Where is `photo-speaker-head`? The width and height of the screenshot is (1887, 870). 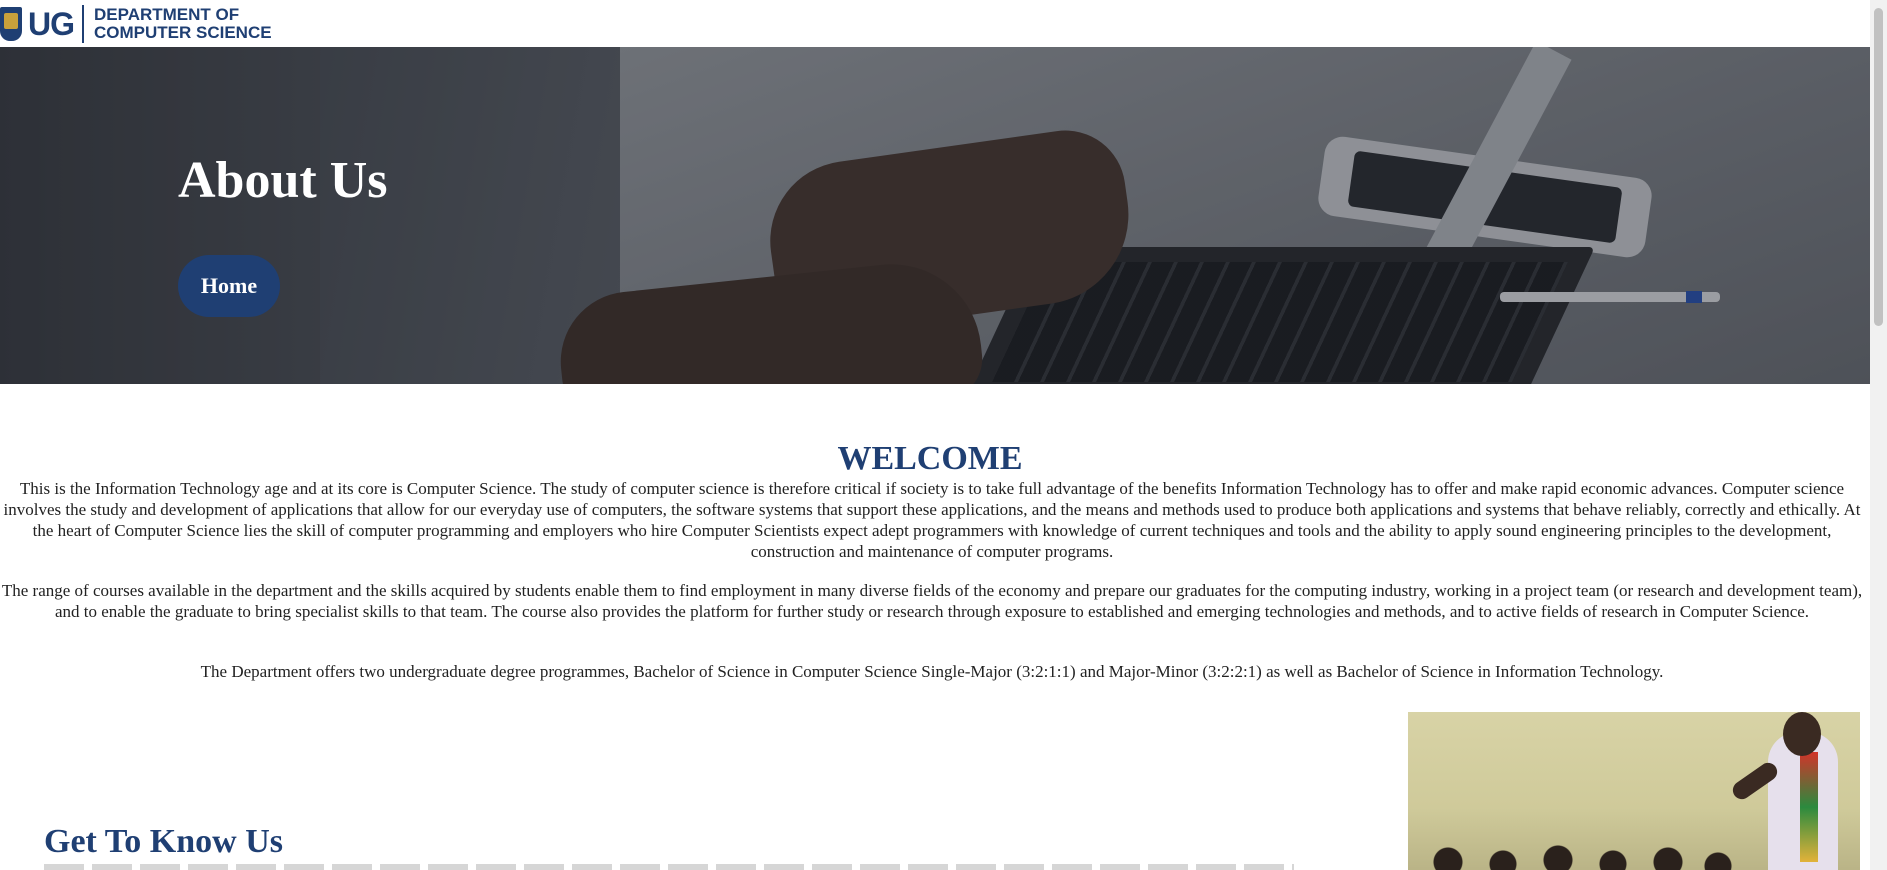 photo-speaker-head is located at coordinates (1802, 734).